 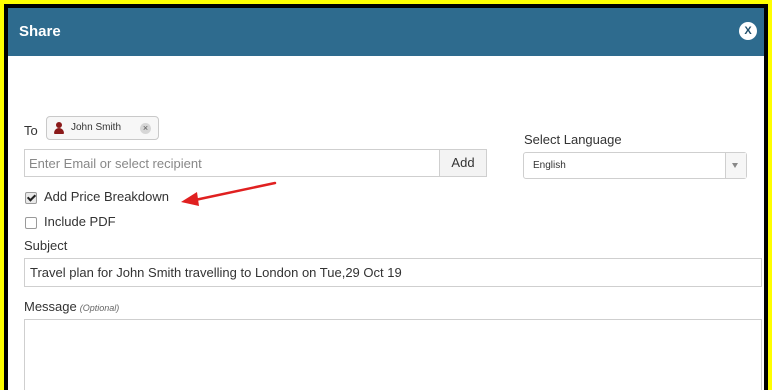 What do you see at coordinates (748, 31) in the screenshot?
I see `close-button: X` at bounding box center [748, 31].